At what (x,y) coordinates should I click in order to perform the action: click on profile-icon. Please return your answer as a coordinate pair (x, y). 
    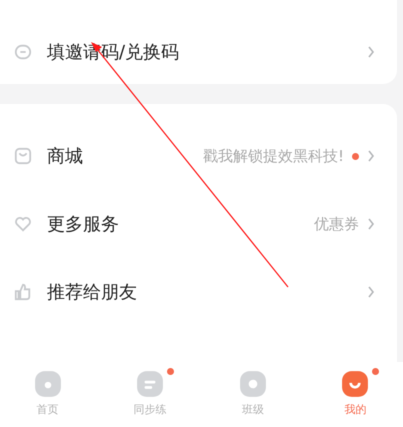
    Looking at the image, I should click on (355, 384).